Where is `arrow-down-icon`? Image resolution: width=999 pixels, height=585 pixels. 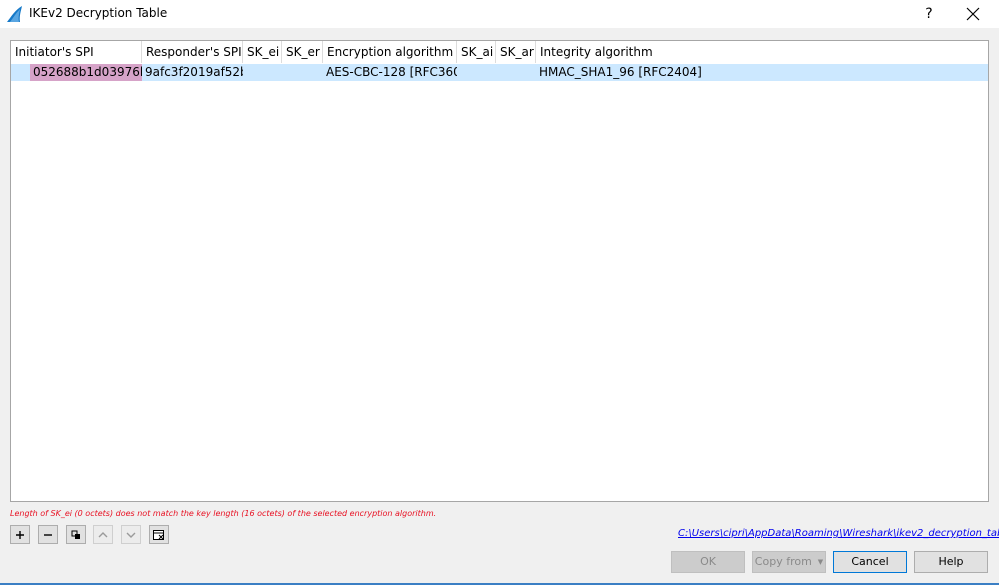
arrow-down-icon is located at coordinates (131, 535).